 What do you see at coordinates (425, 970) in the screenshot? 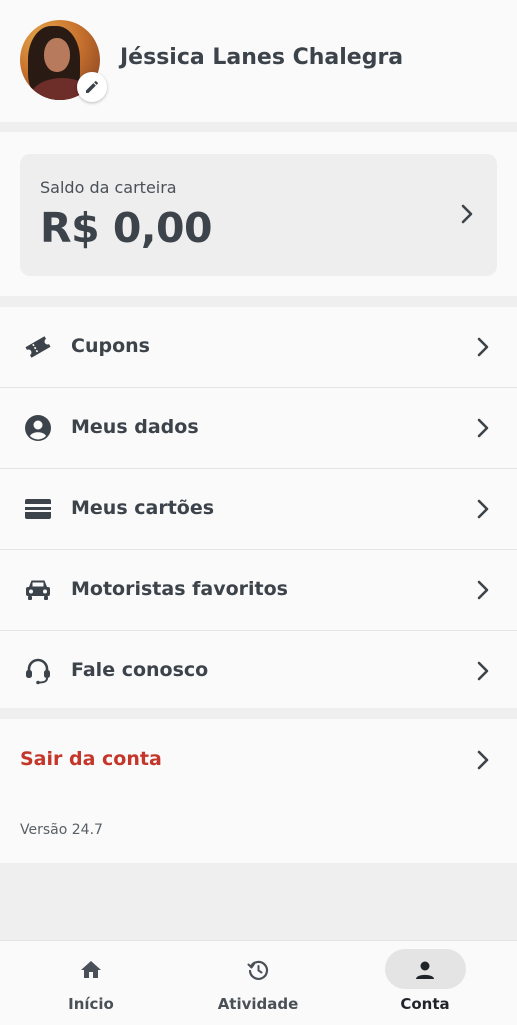
I see `person-icon` at bounding box center [425, 970].